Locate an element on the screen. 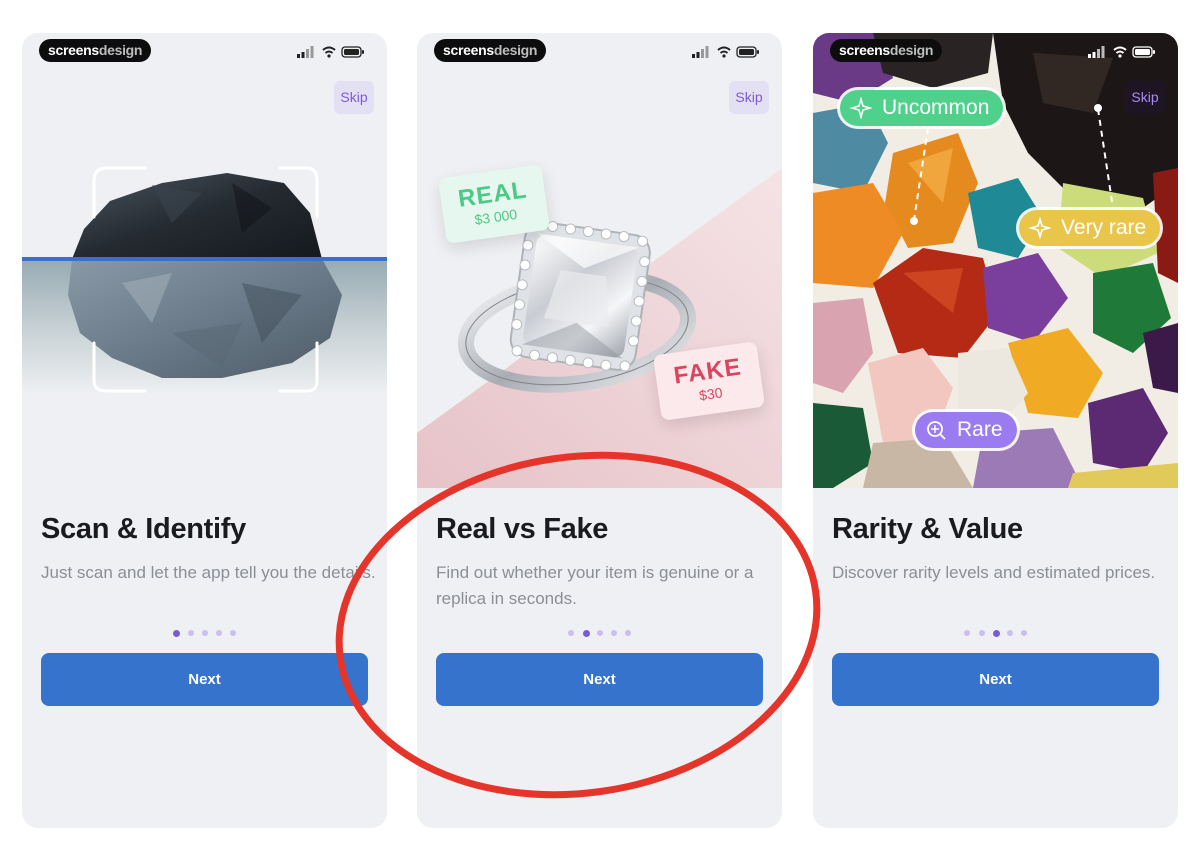 The height and width of the screenshot is (857, 1200). tag-rare-label: Rare is located at coordinates (980, 429).